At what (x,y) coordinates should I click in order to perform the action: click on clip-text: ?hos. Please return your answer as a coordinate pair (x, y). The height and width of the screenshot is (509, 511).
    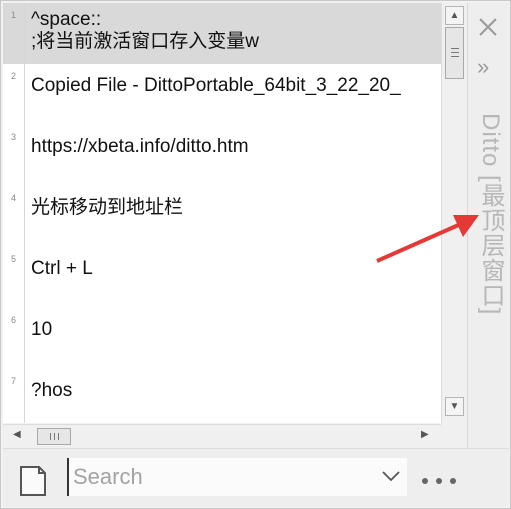
    Looking at the image, I should click on (52, 390).